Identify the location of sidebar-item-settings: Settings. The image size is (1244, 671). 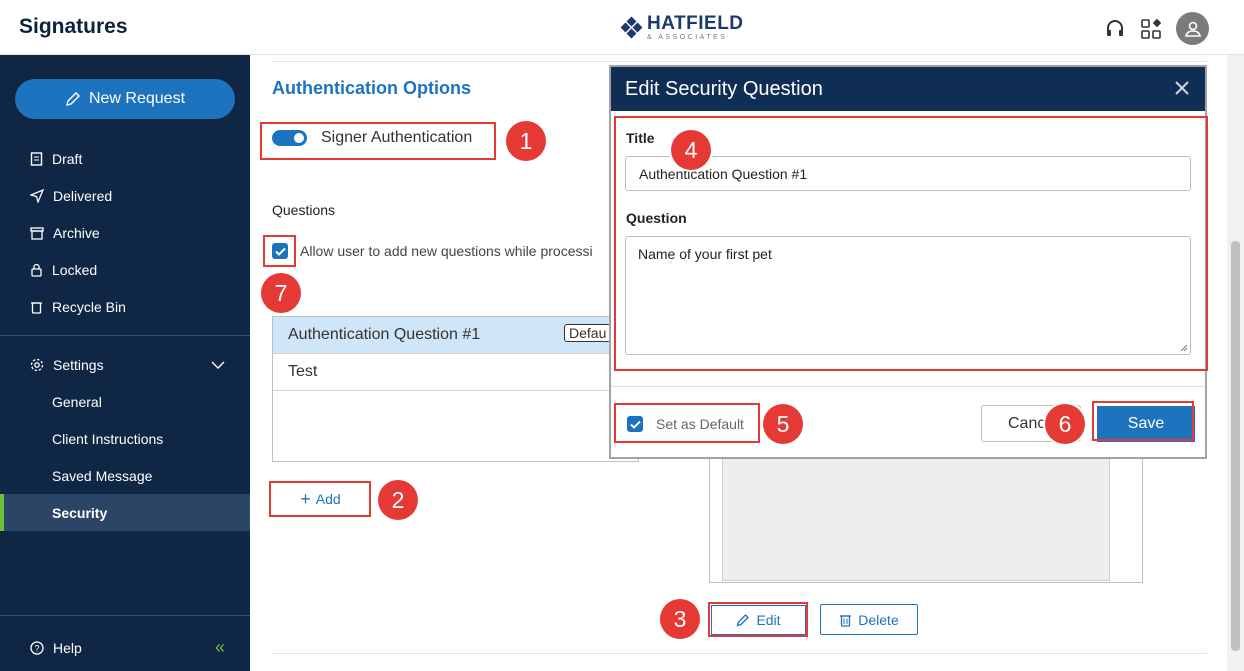
(125, 364).